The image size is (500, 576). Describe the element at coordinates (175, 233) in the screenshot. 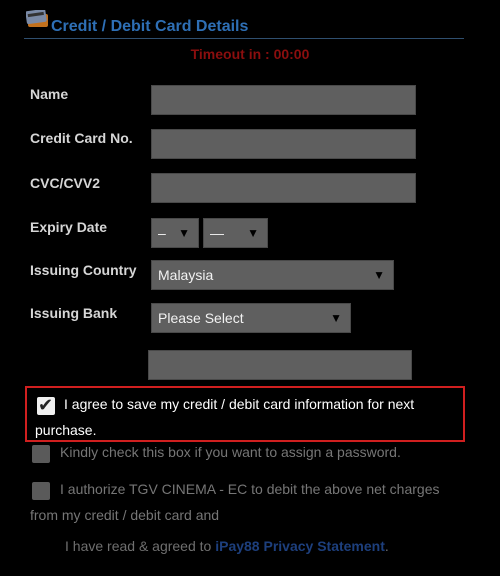

I see `expiry-month-select: – ▼` at that location.